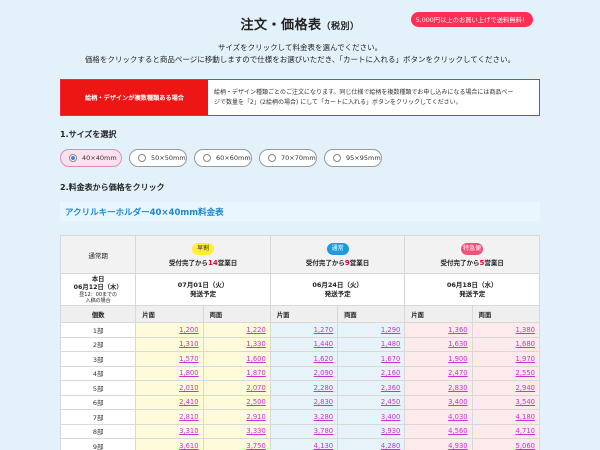 The height and width of the screenshot is (450, 600). What do you see at coordinates (457, 373) in the screenshot?
I see `price-link: 2,470` at bounding box center [457, 373].